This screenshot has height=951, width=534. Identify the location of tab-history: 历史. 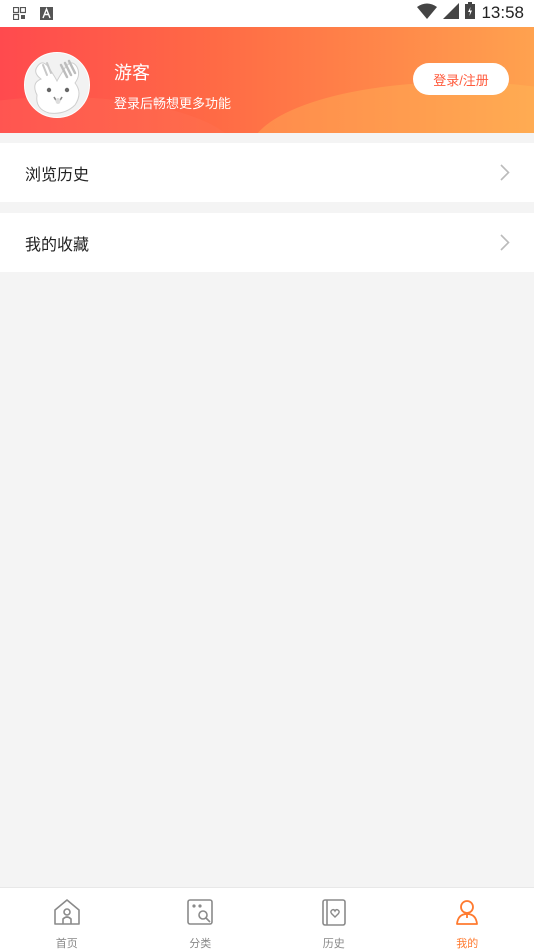
(334, 919).